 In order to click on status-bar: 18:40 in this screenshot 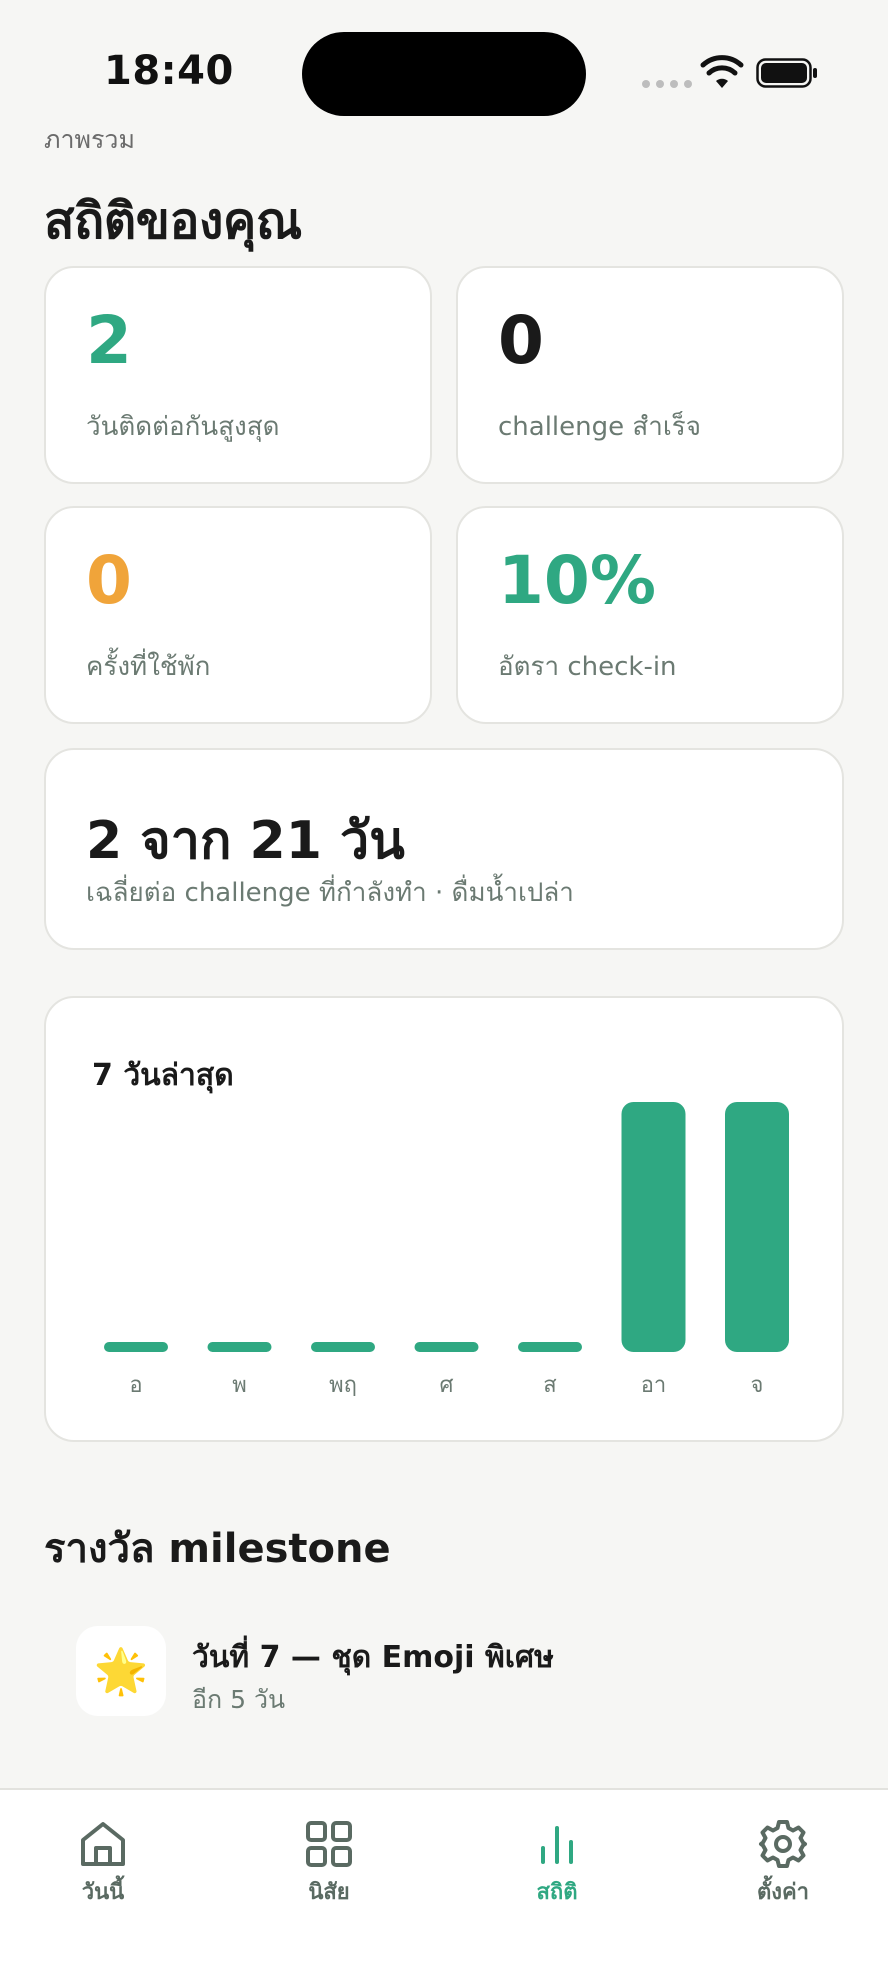, I will do `click(444, 65)`.